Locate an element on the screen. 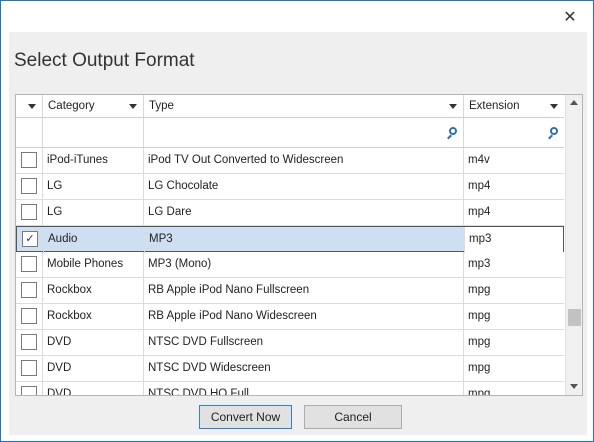 The image size is (594, 442). category-cell: iPod-iTunes is located at coordinates (93, 161).